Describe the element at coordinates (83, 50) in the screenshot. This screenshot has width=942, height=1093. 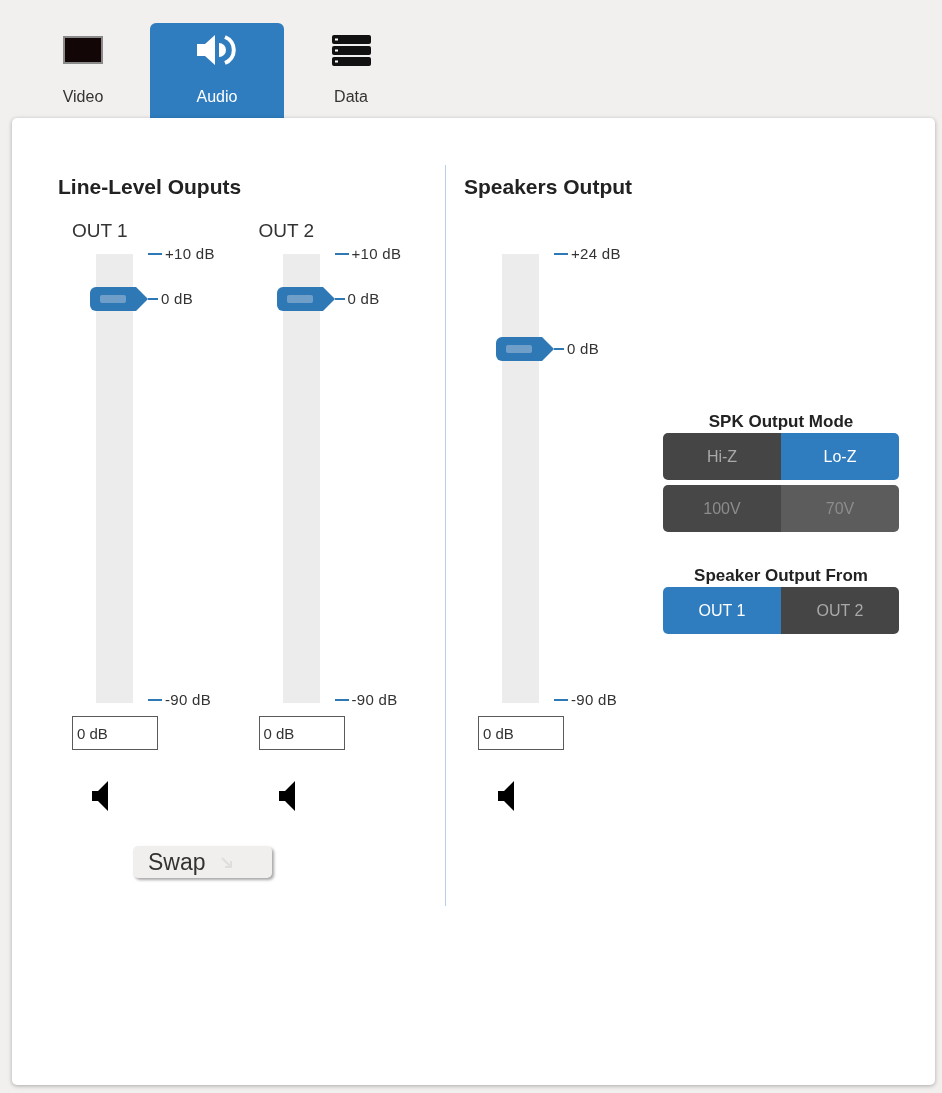
I see `monitor-icon` at that location.